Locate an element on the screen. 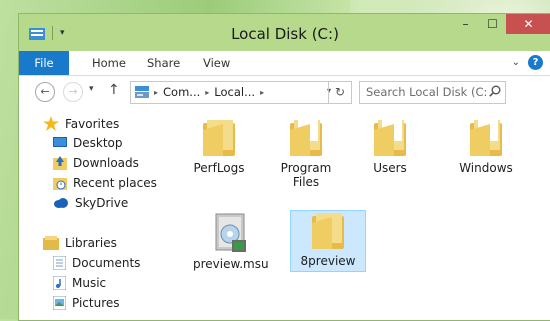  tab-home: Home is located at coordinates (109, 63).